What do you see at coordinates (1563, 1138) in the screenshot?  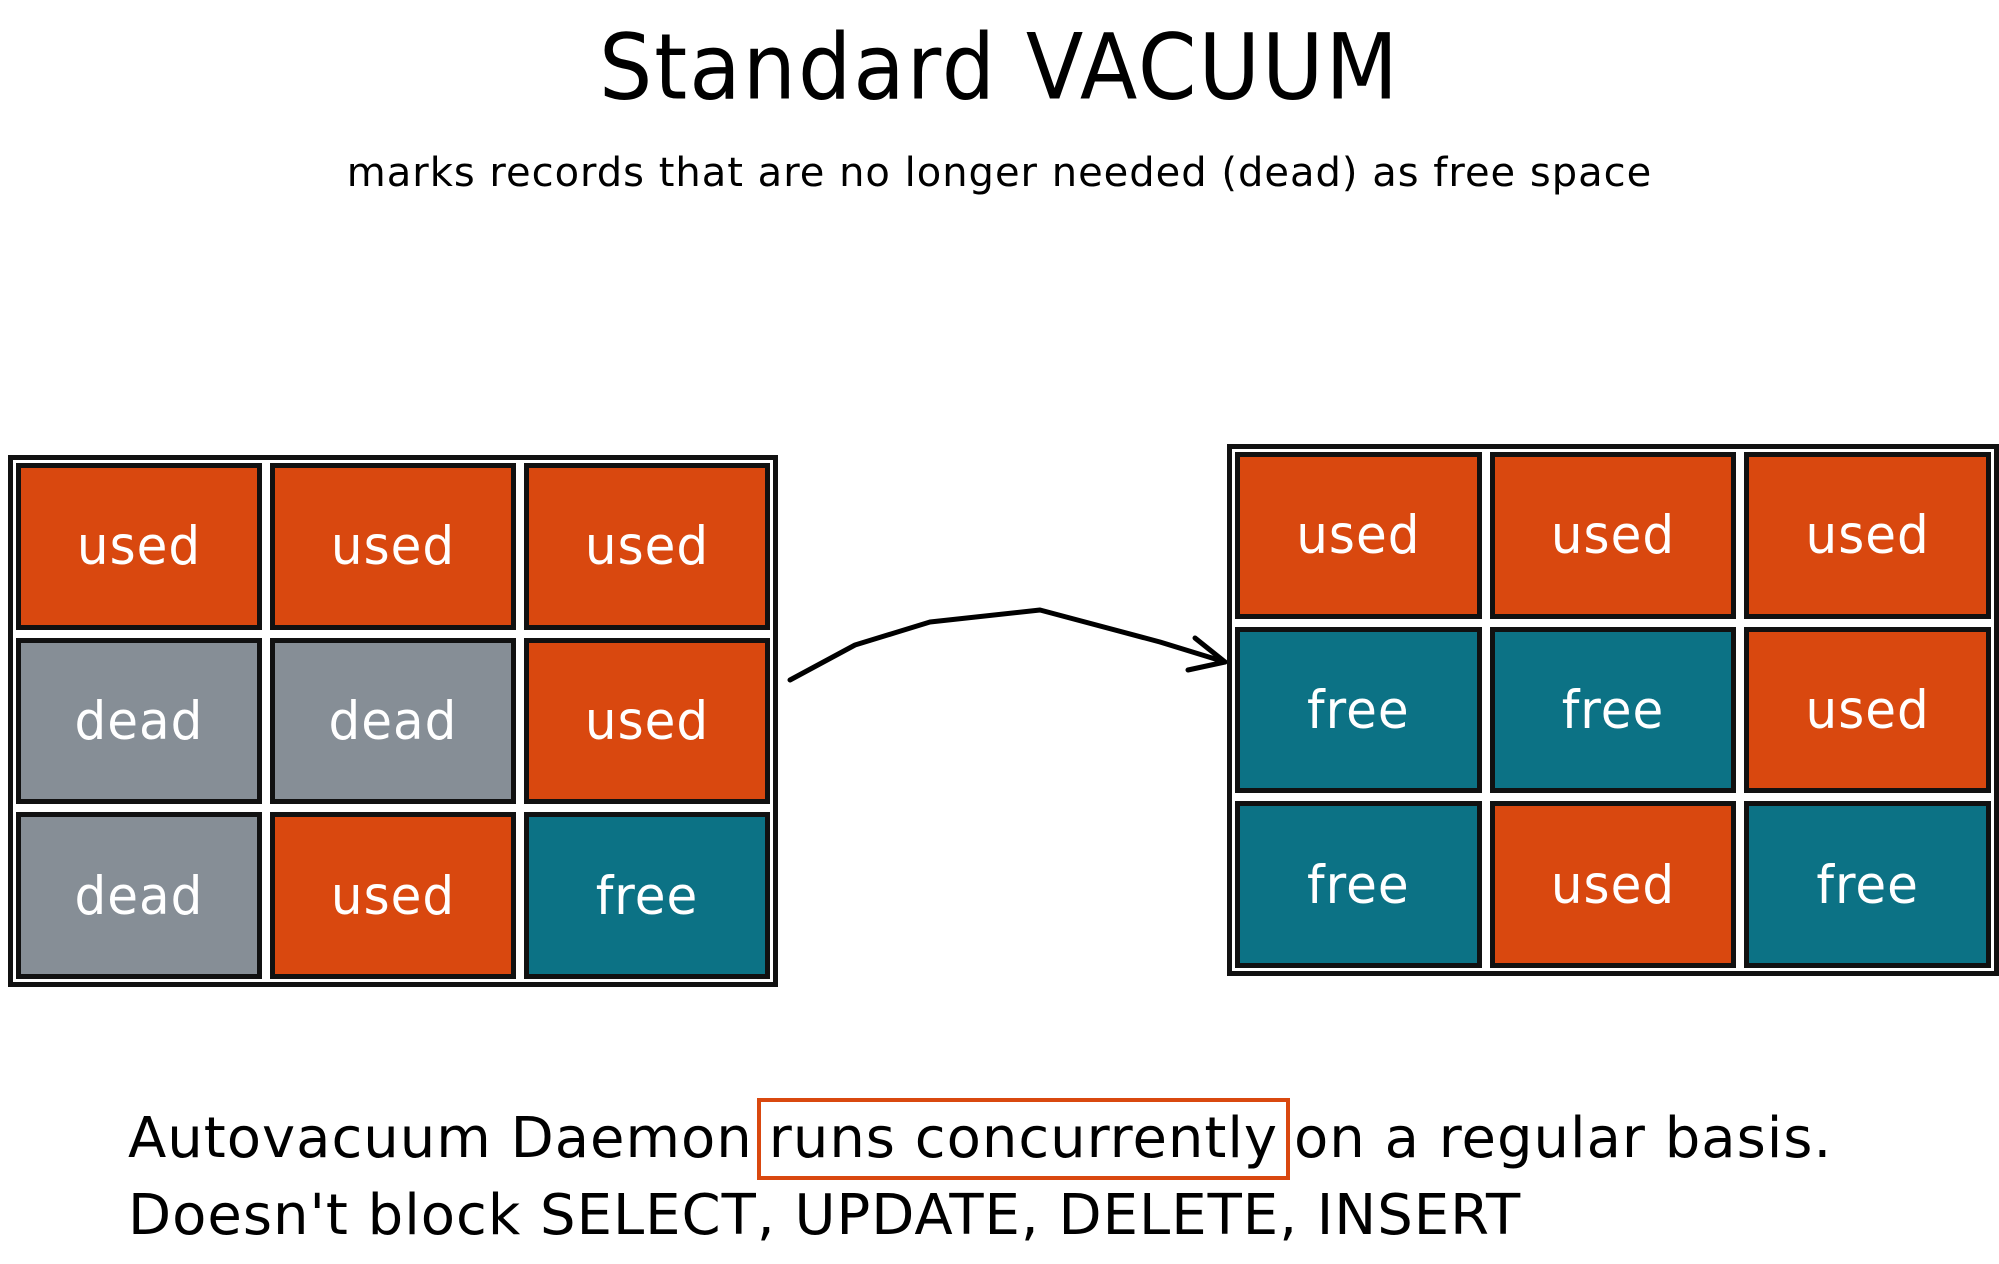 I see `footer-line-1-suffix: on a regular basis.` at bounding box center [1563, 1138].